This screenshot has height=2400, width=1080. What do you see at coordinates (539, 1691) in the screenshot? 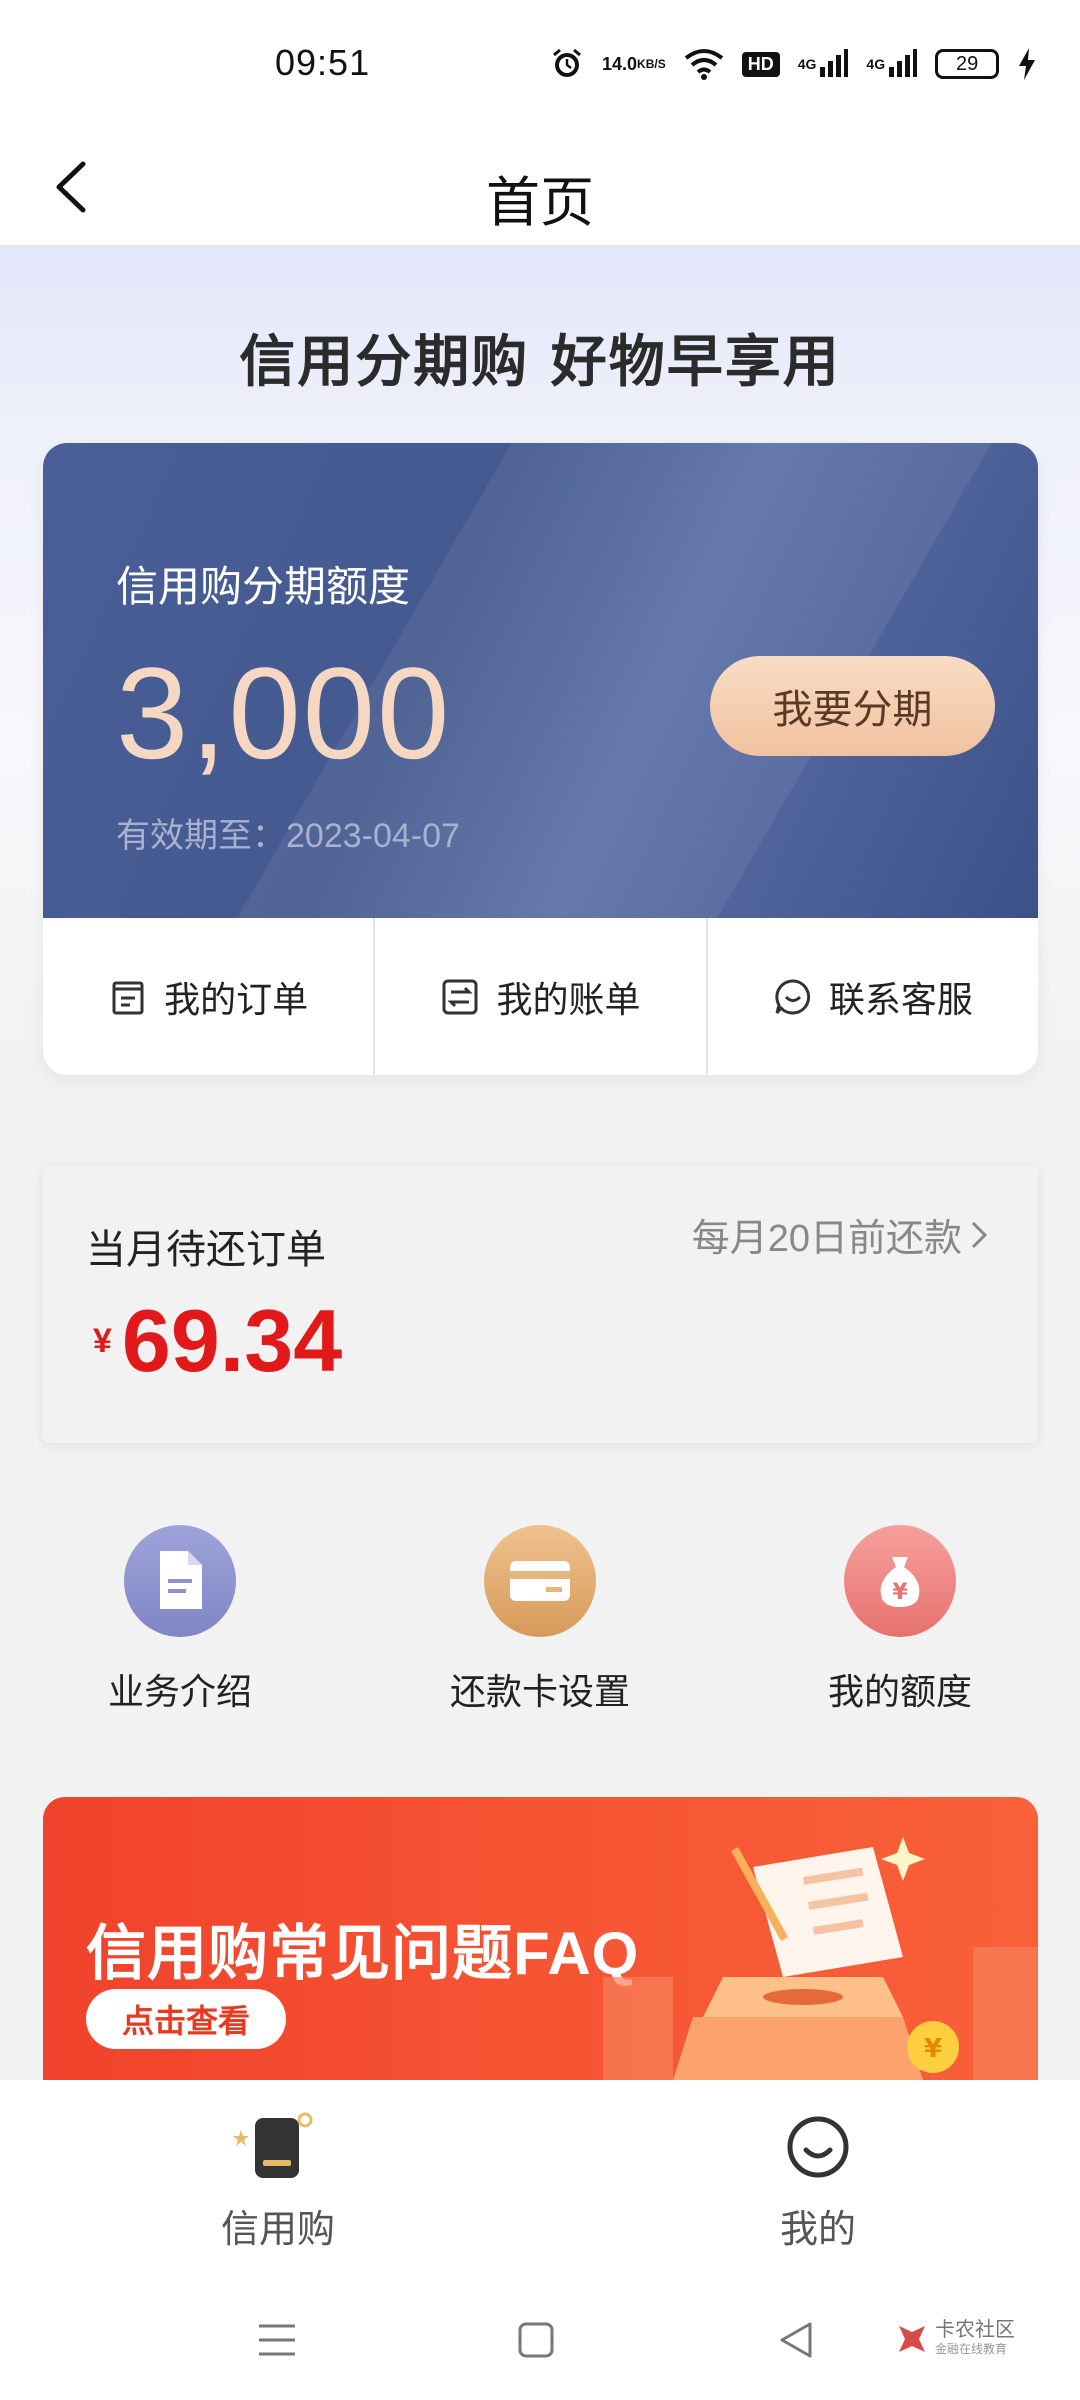
I see `quick-link-label: 还款卡设置` at bounding box center [539, 1691].